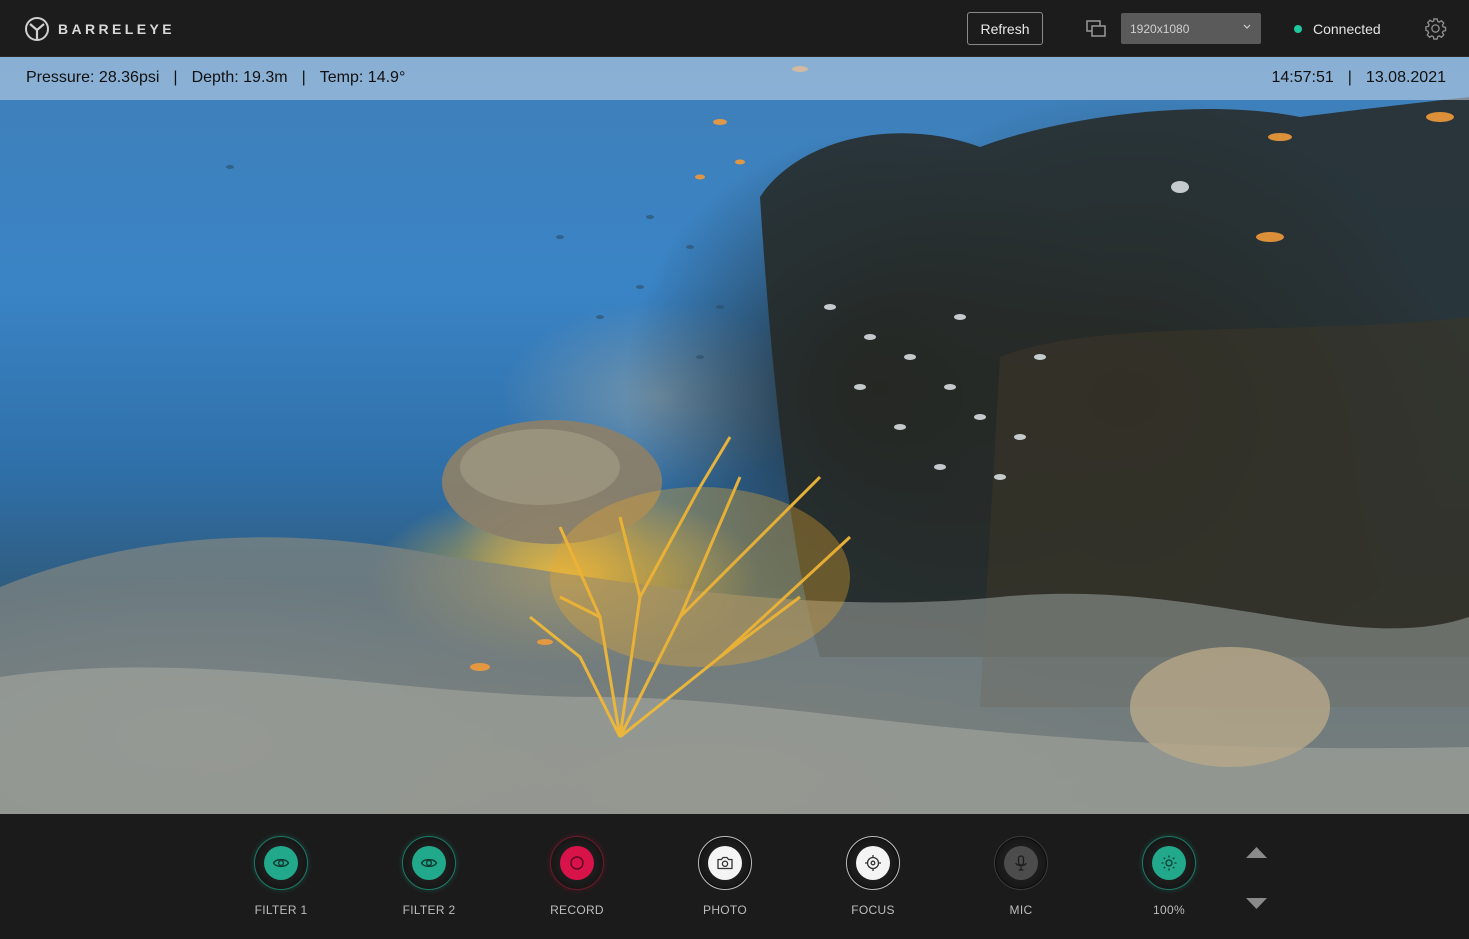 The height and width of the screenshot is (939, 1469). What do you see at coordinates (1256, 852) in the screenshot?
I see `arrow-up-icon` at bounding box center [1256, 852].